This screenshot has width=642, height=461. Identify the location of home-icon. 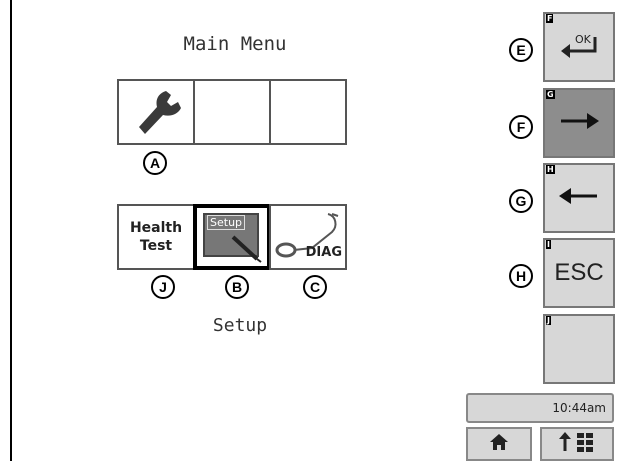
(499, 444).